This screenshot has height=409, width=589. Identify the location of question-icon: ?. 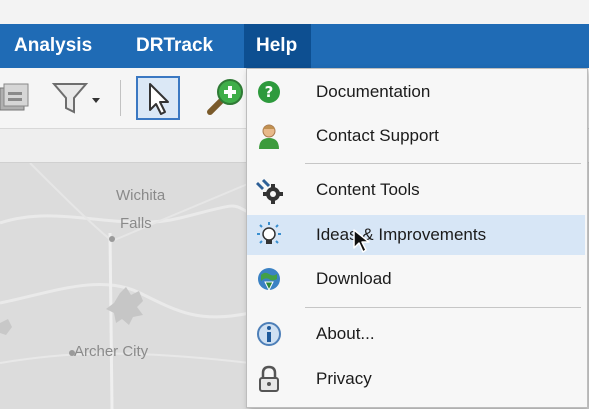
(269, 92).